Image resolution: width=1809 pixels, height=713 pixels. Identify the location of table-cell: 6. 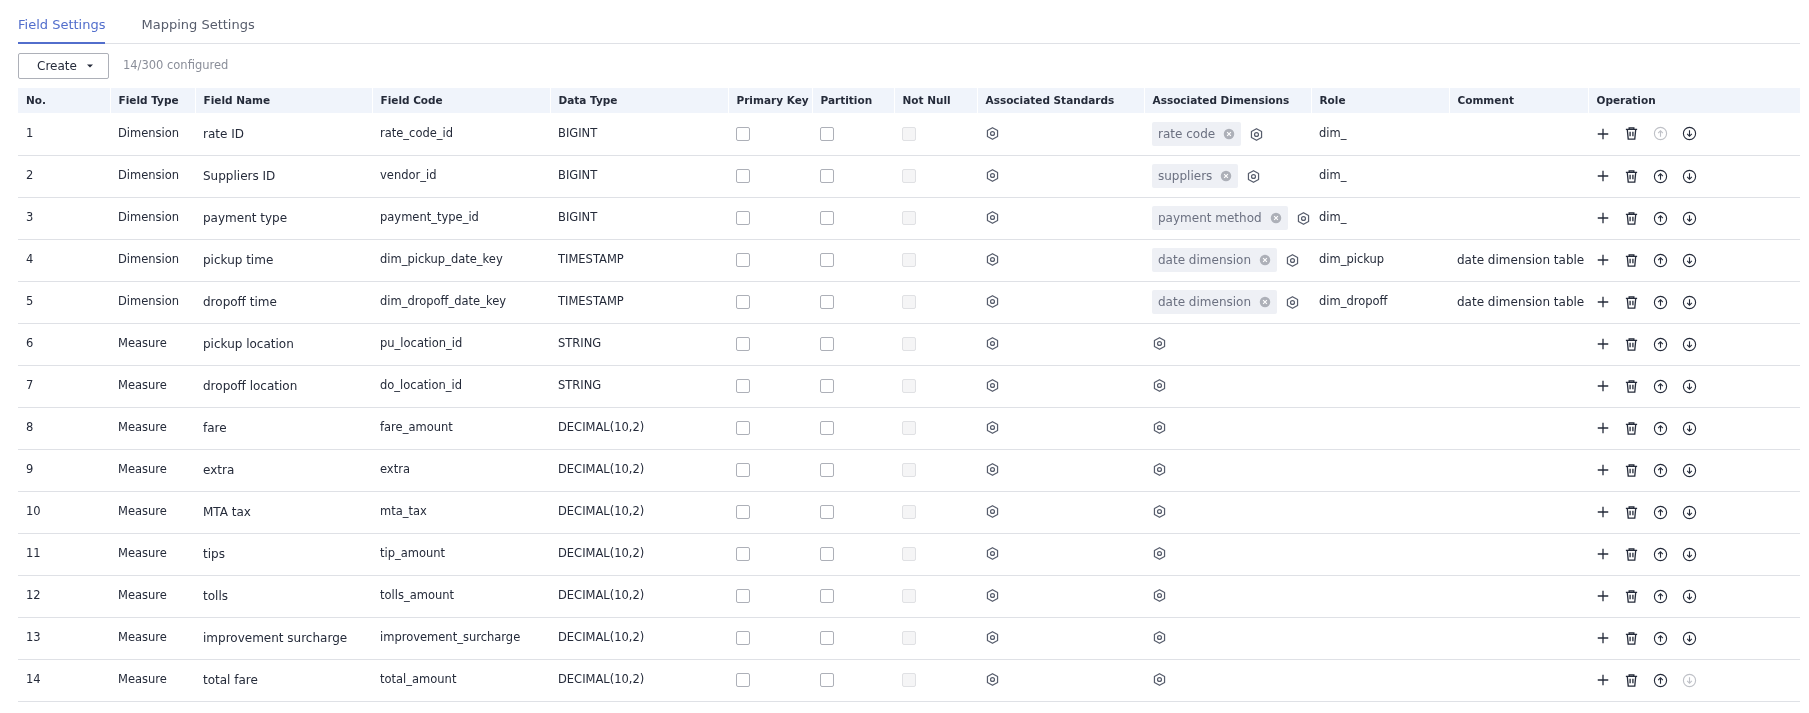
(64, 344).